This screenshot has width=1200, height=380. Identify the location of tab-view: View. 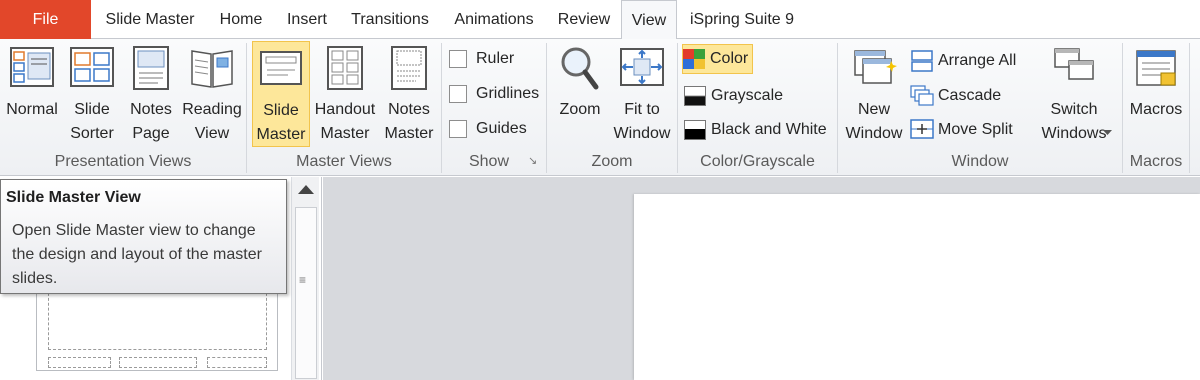
(649, 20).